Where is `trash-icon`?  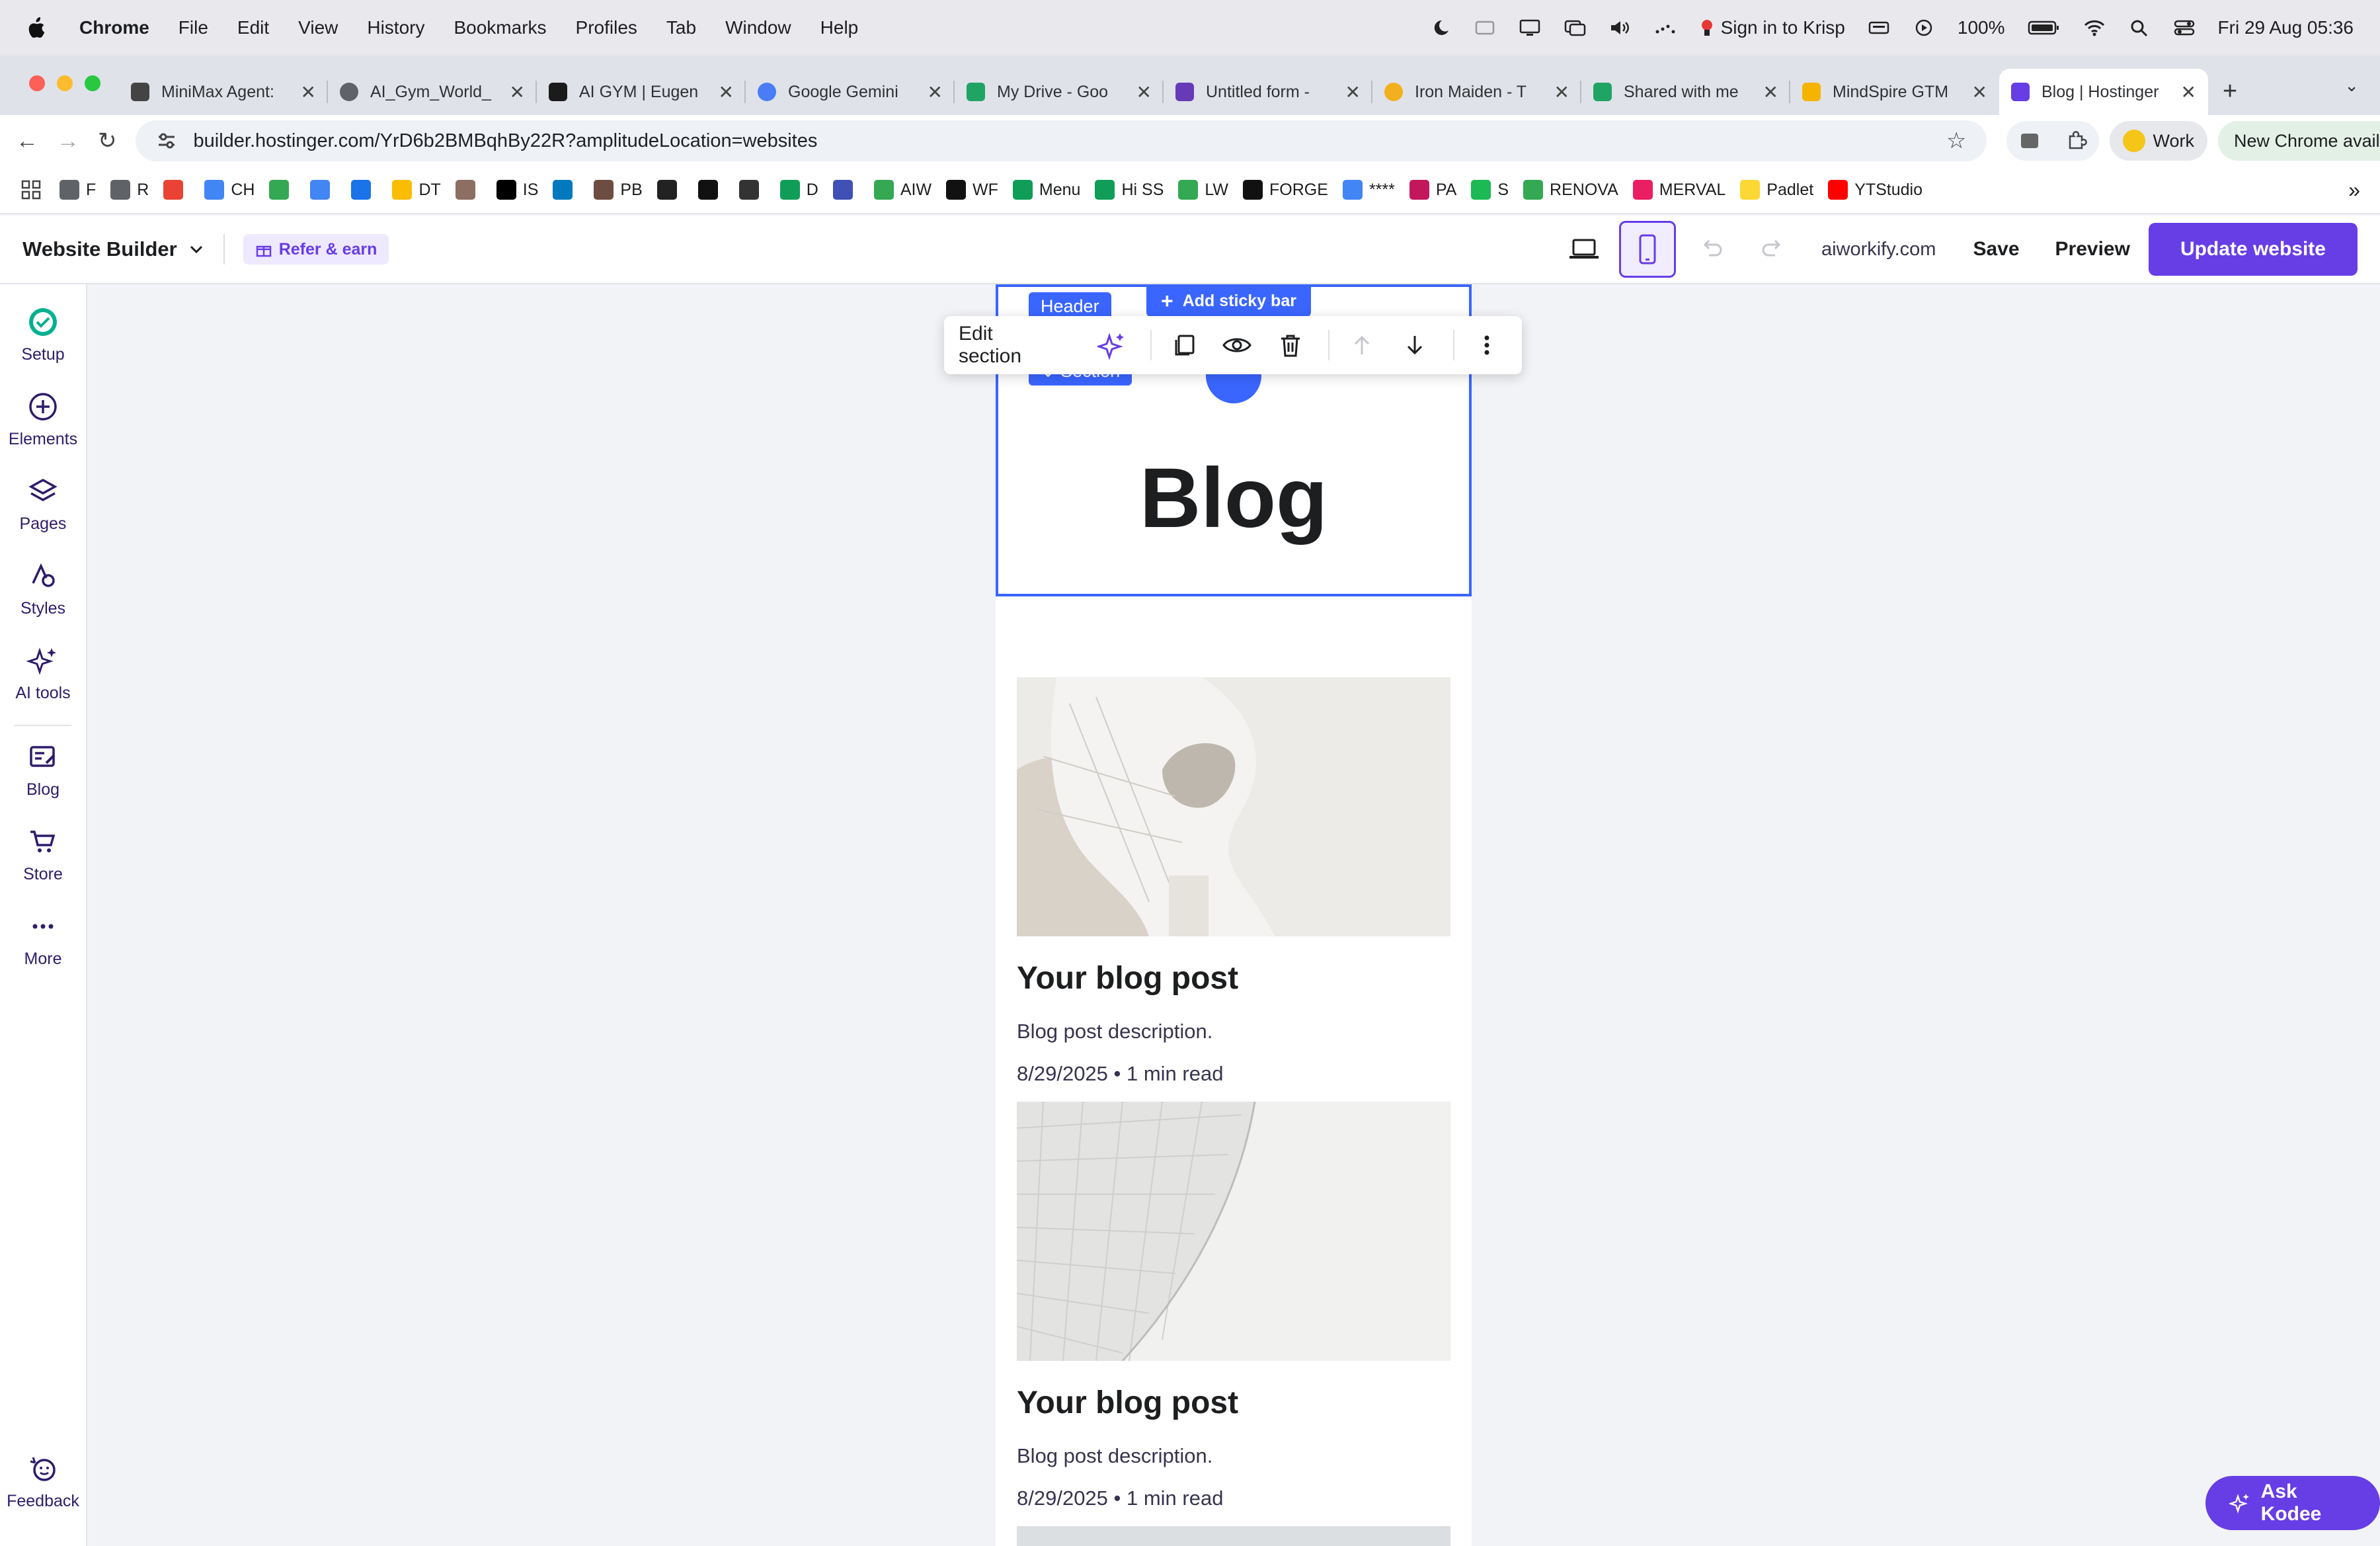 trash-icon is located at coordinates (1289, 345).